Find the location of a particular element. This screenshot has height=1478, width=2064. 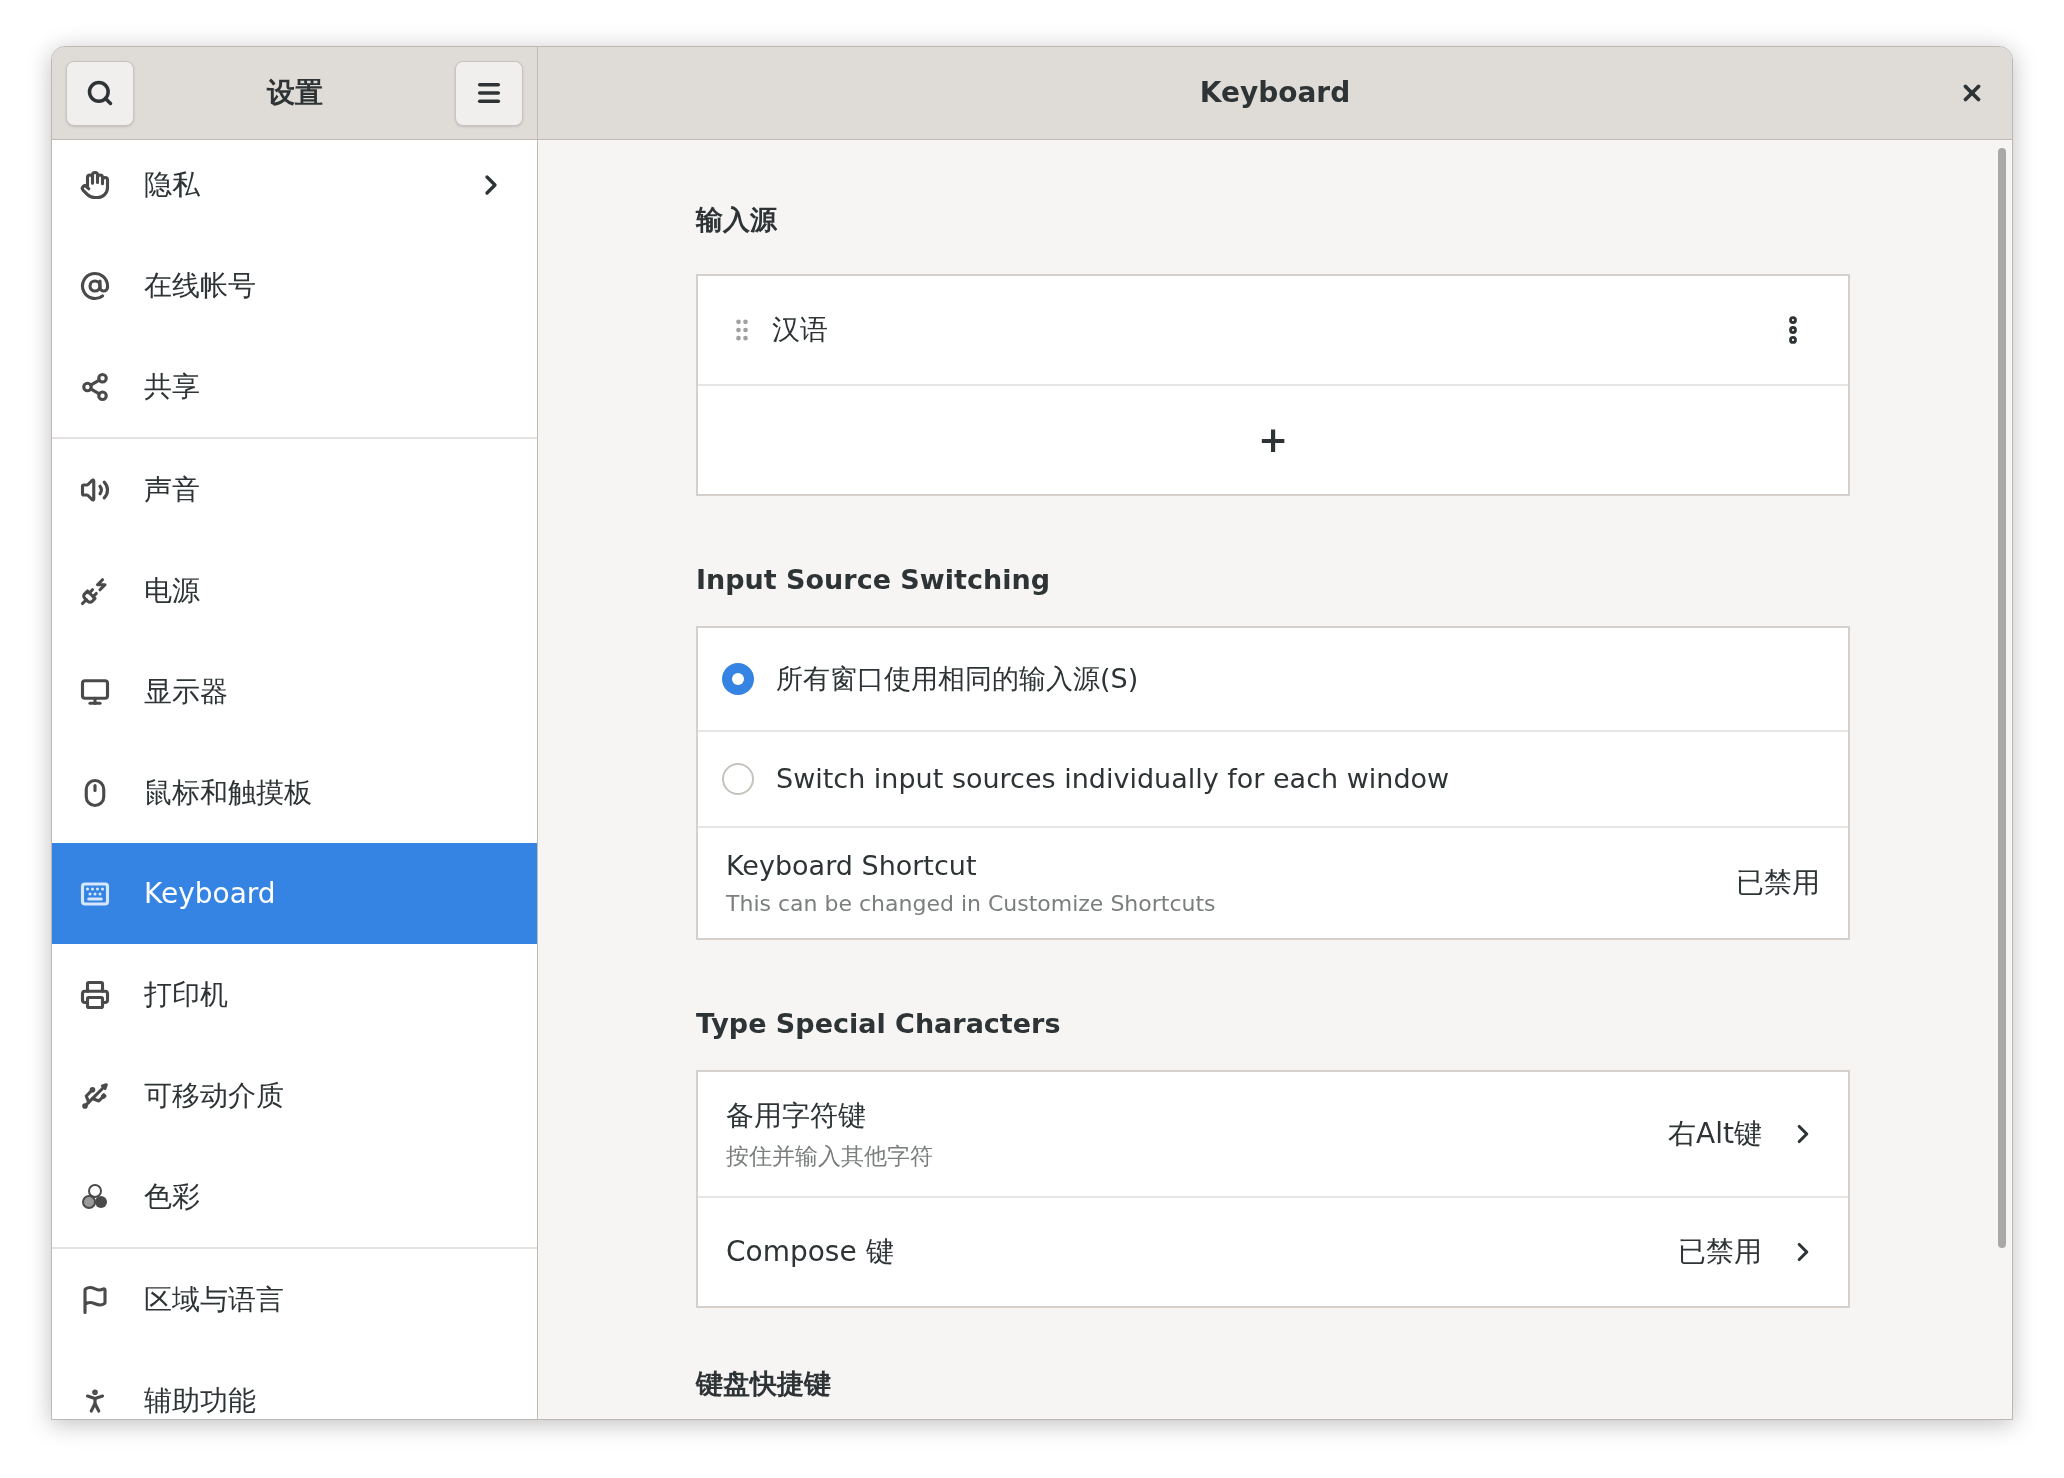

row-subtitle: 按住并输入其他字符 is located at coordinates (830, 1156).